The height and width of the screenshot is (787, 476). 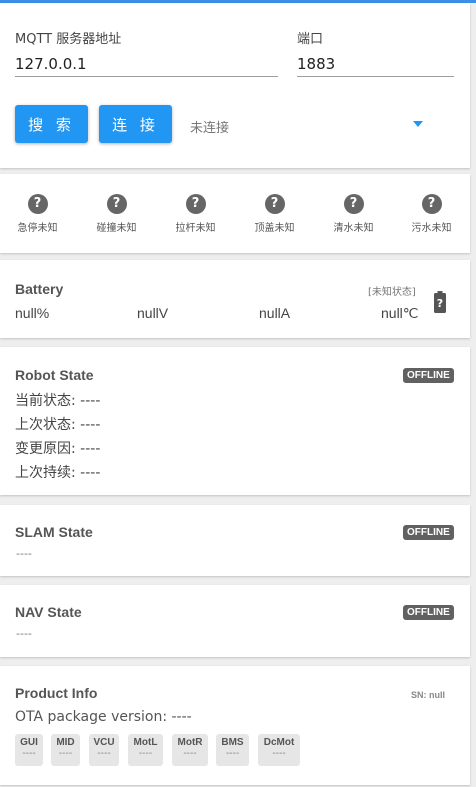 I want to click on last-duration: 上次持续: ----, so click(x=58, y=473).